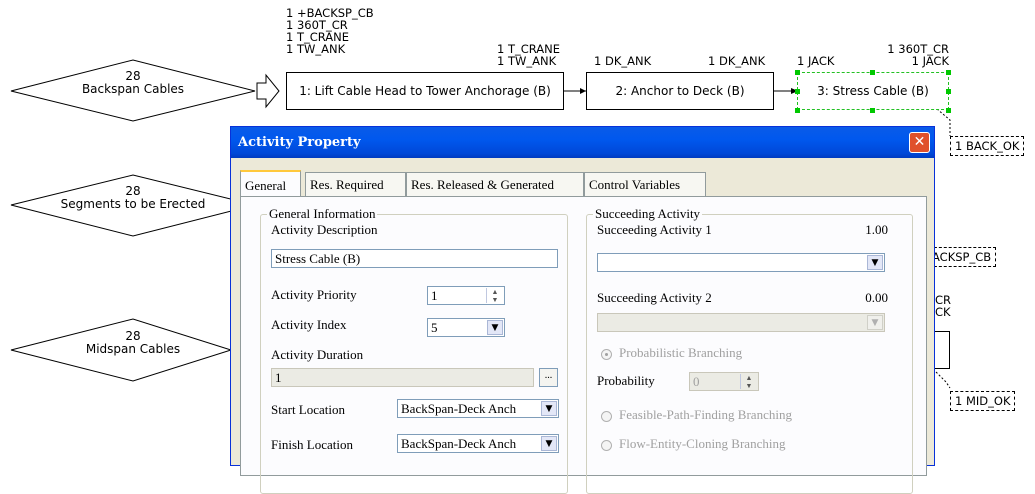 The image size is (1035, 494). What do you see at coordinates (987, 146) in the screenshot?
I see `generated-back-ok: 1 BACK_OK` at bounding box center [987, 146].